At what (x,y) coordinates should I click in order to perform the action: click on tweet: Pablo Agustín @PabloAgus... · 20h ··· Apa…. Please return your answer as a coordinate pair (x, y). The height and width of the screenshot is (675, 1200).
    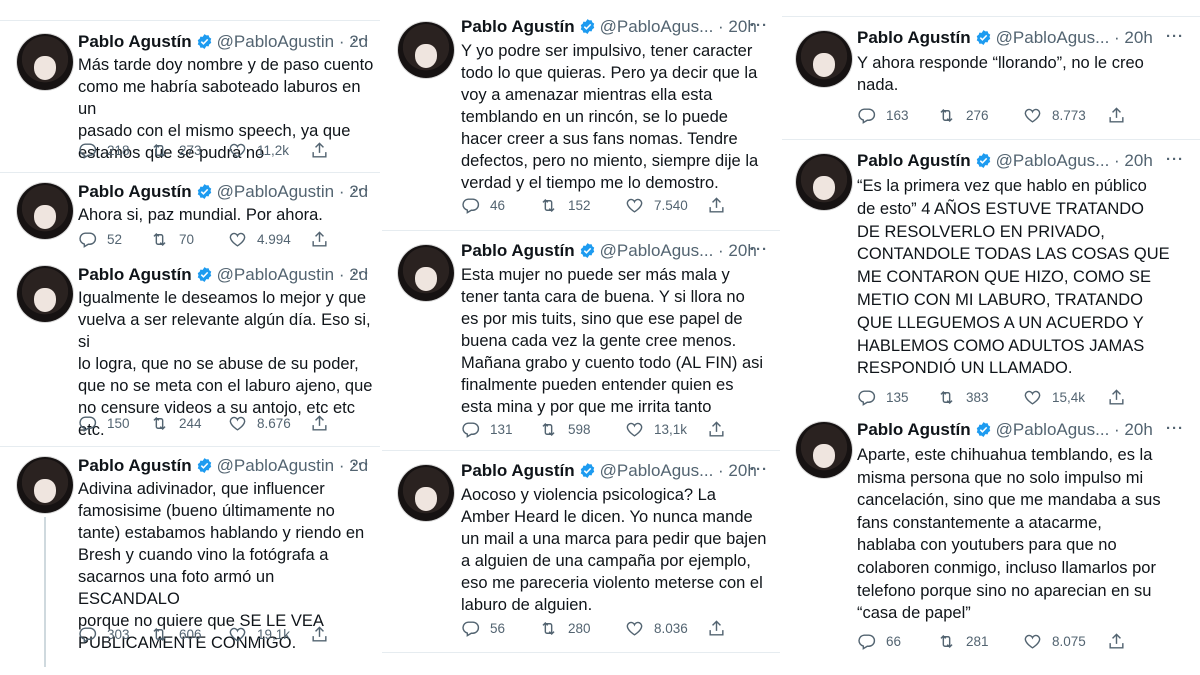
    Looking at the image, I should click on (991, 542).